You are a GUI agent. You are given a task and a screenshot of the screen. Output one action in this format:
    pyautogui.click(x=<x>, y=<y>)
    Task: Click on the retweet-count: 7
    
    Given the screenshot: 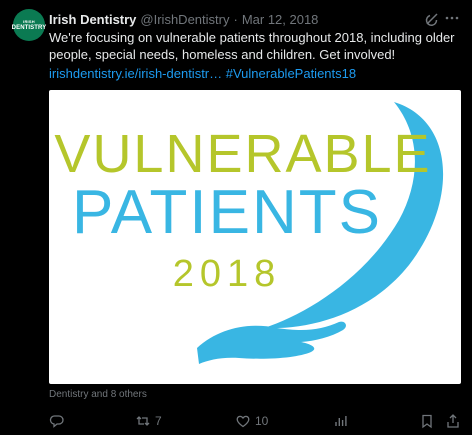 What is the action you would take?
    pyautogui.click(x=158, y=421)
    